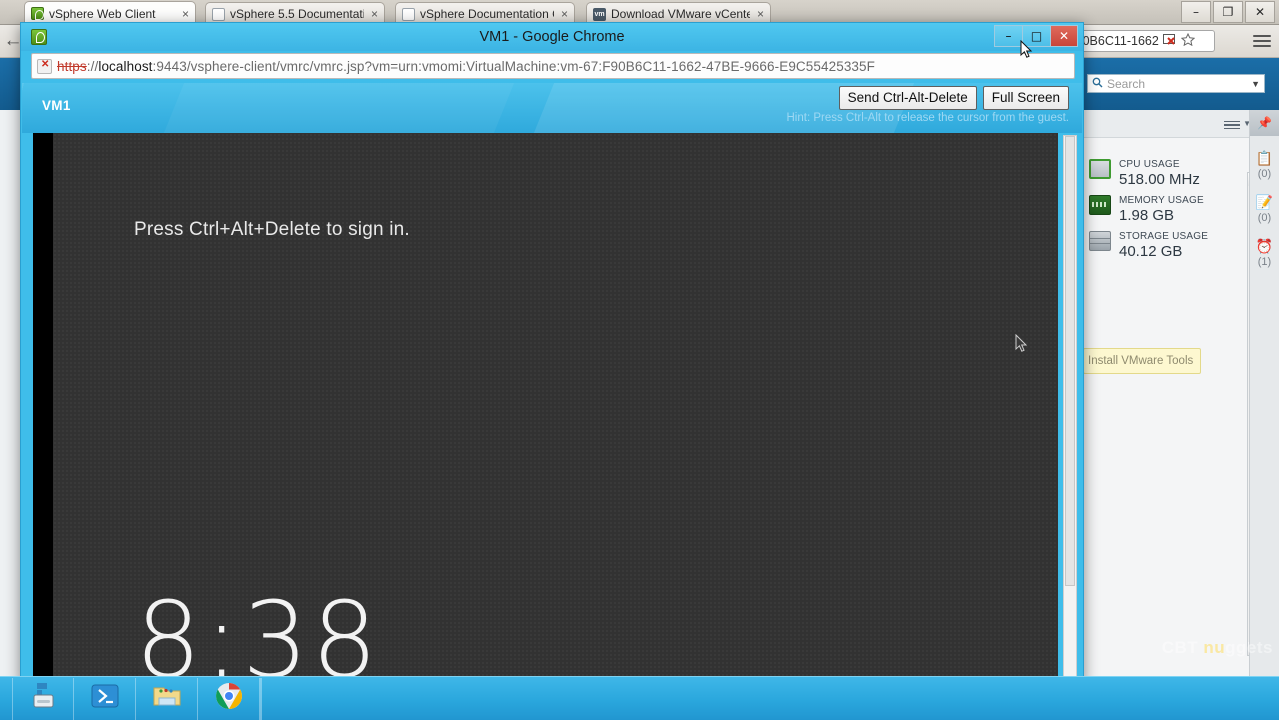 The width and height of the screenshot is (1279, 720). Describe the element at coordinates (1264, 158) in the screenshot. I see `tasks-icon: 📋` at that location.